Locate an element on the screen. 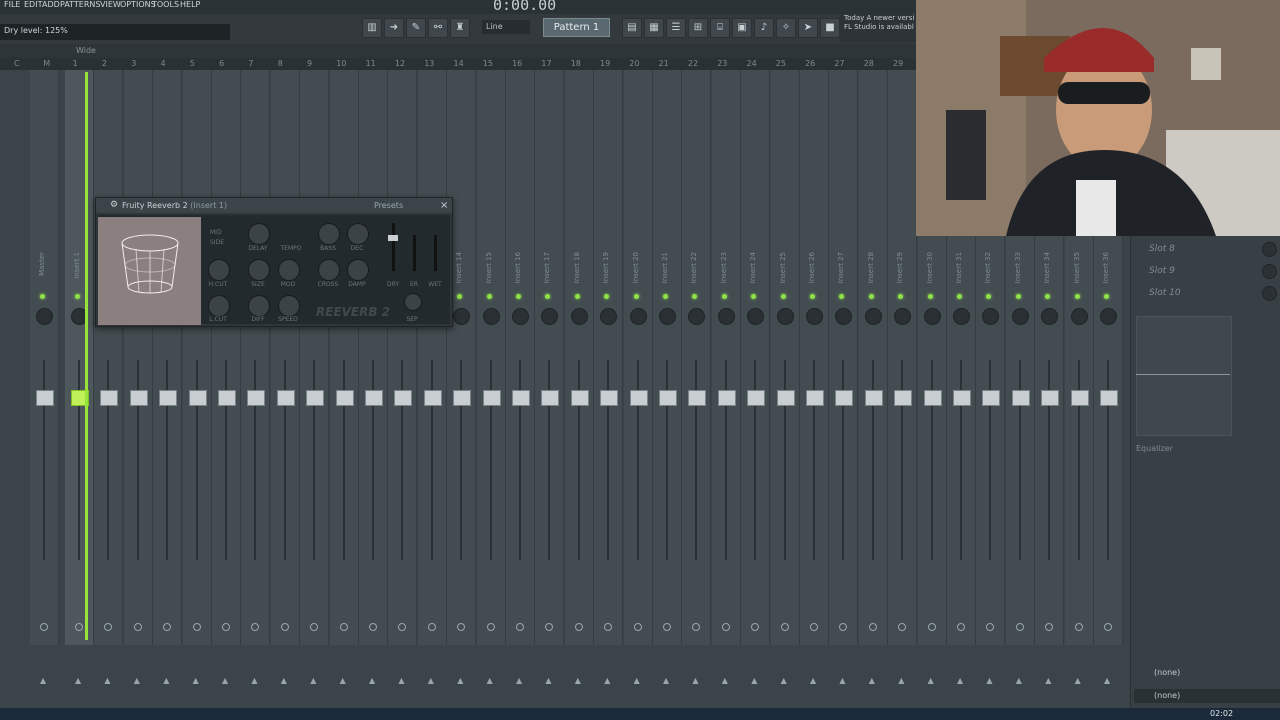  insert-track-15: Insert 15 ▲ is located at coordinates (491, 377).